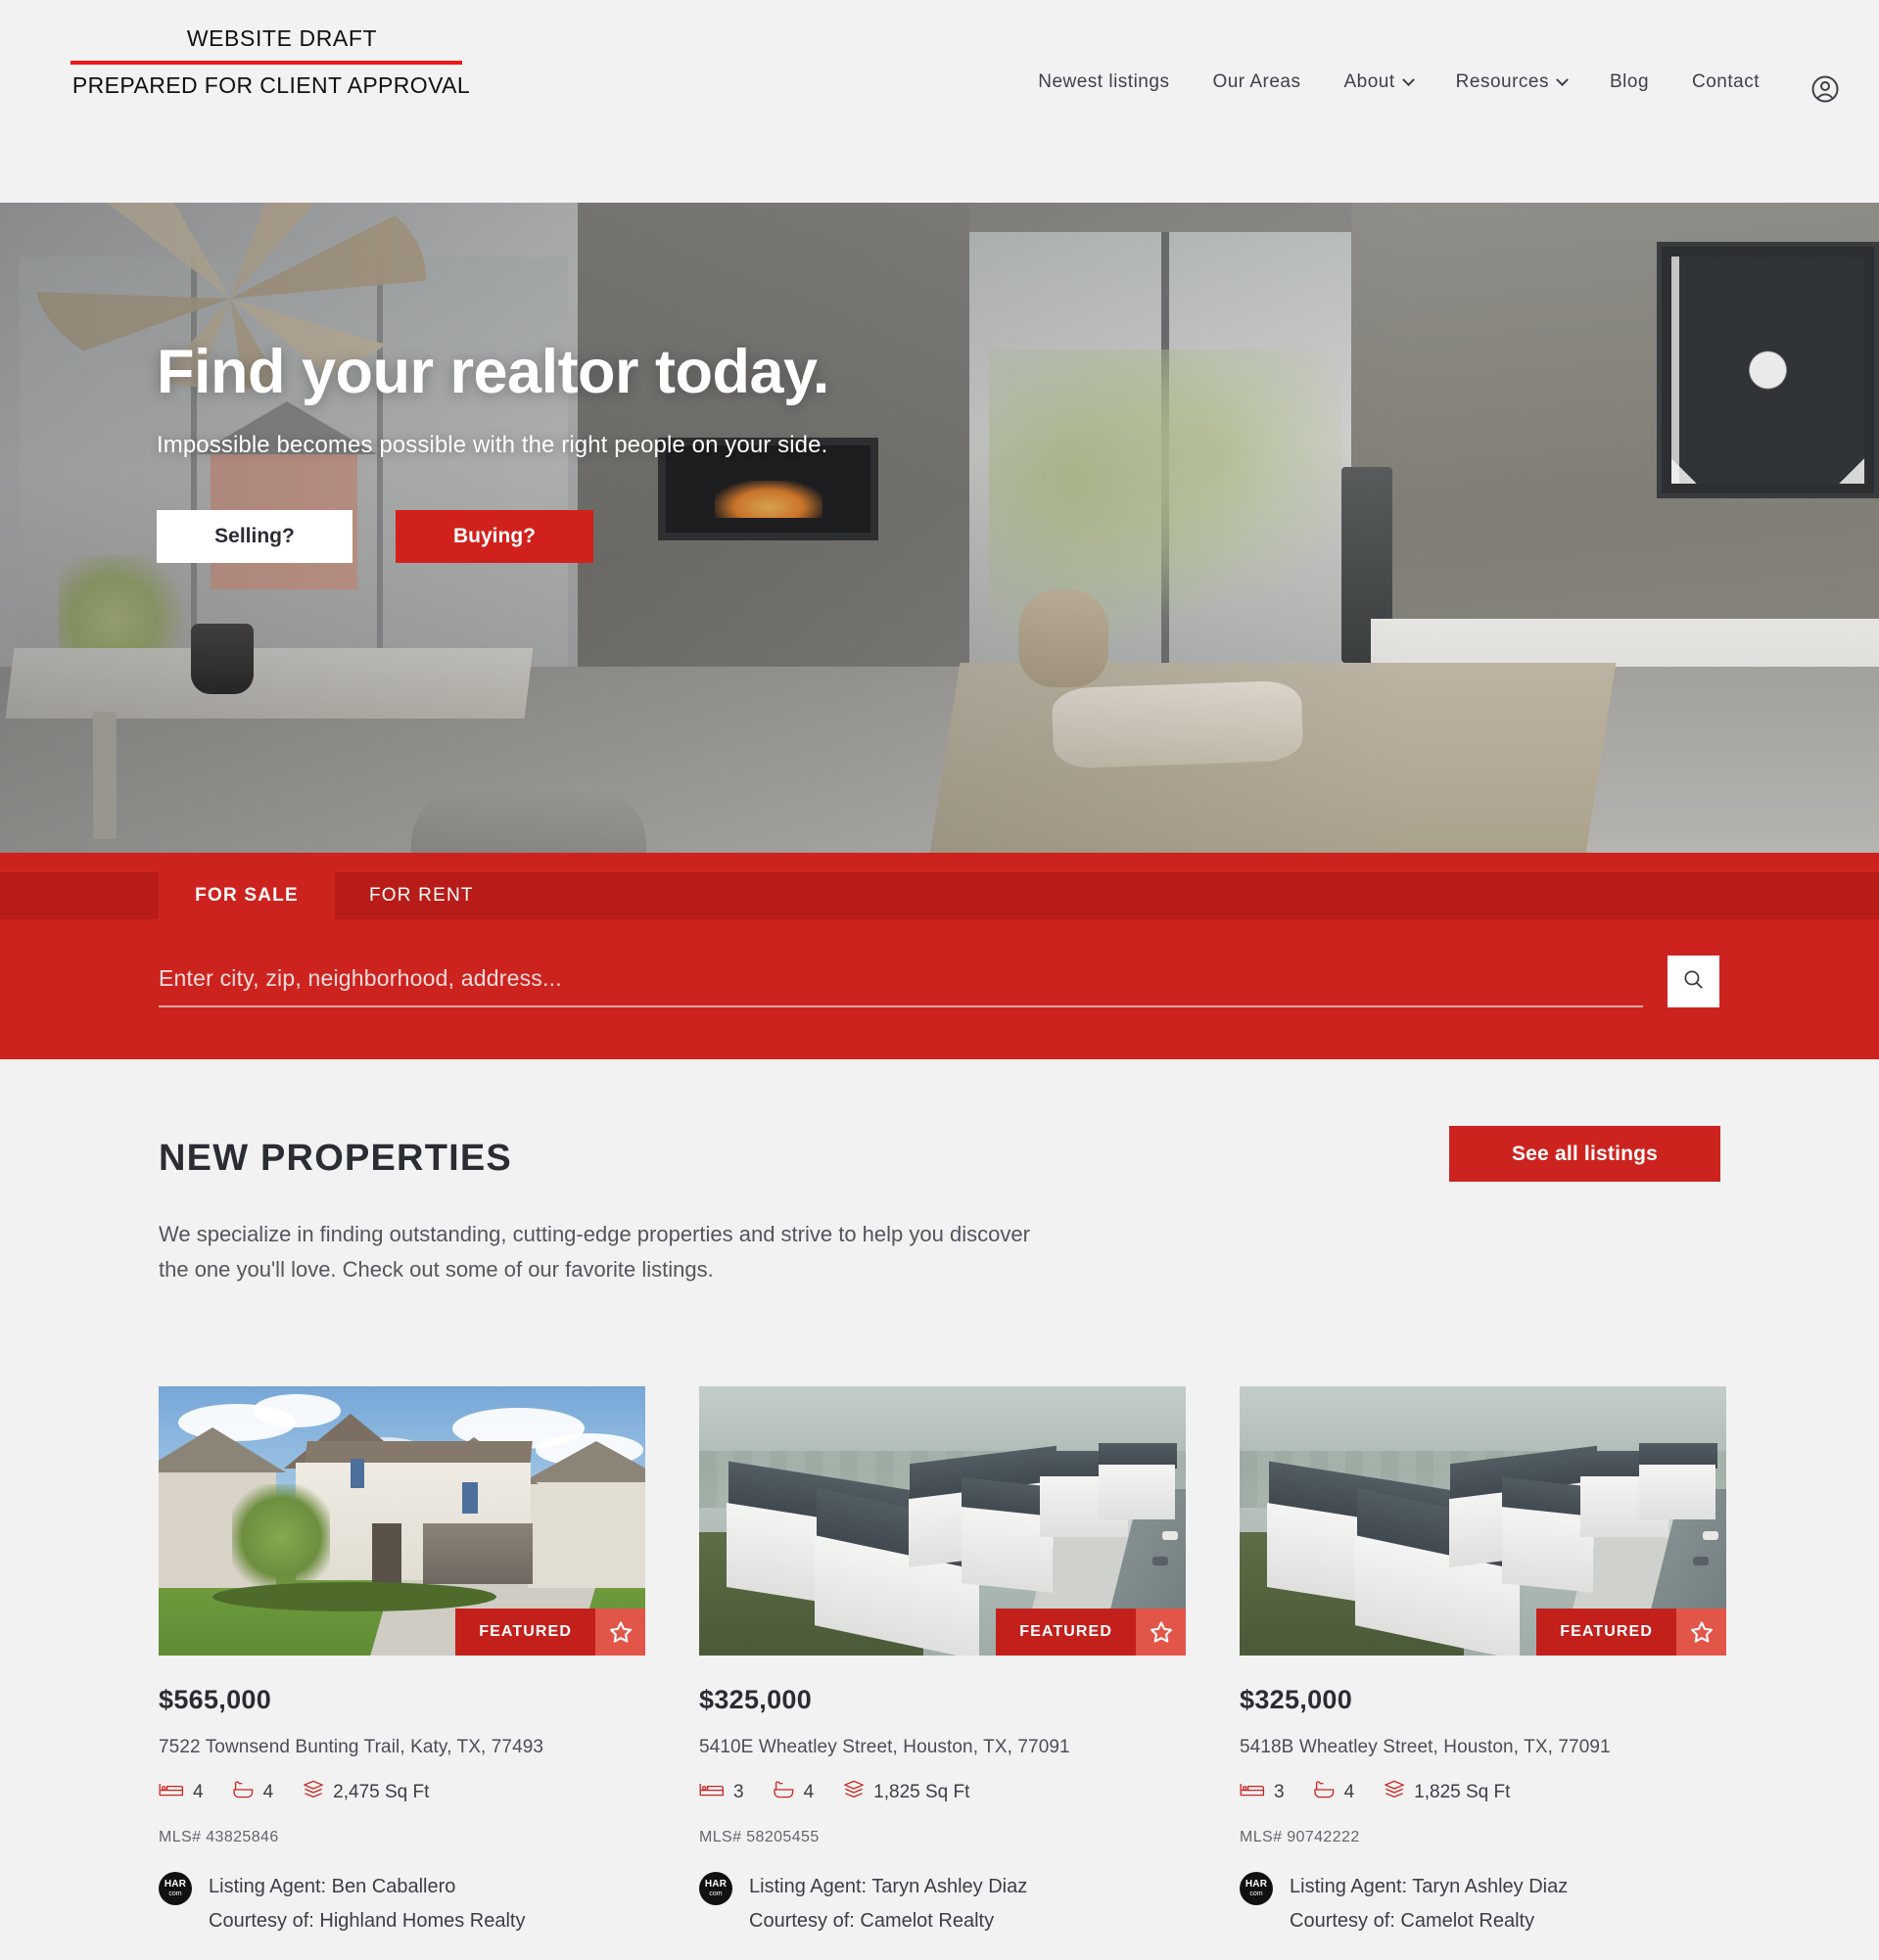  What do you see at coordinates (215, 1700) in the screenshot?
I see `listing-price: $565,000` at bounding box center [215, 1700].